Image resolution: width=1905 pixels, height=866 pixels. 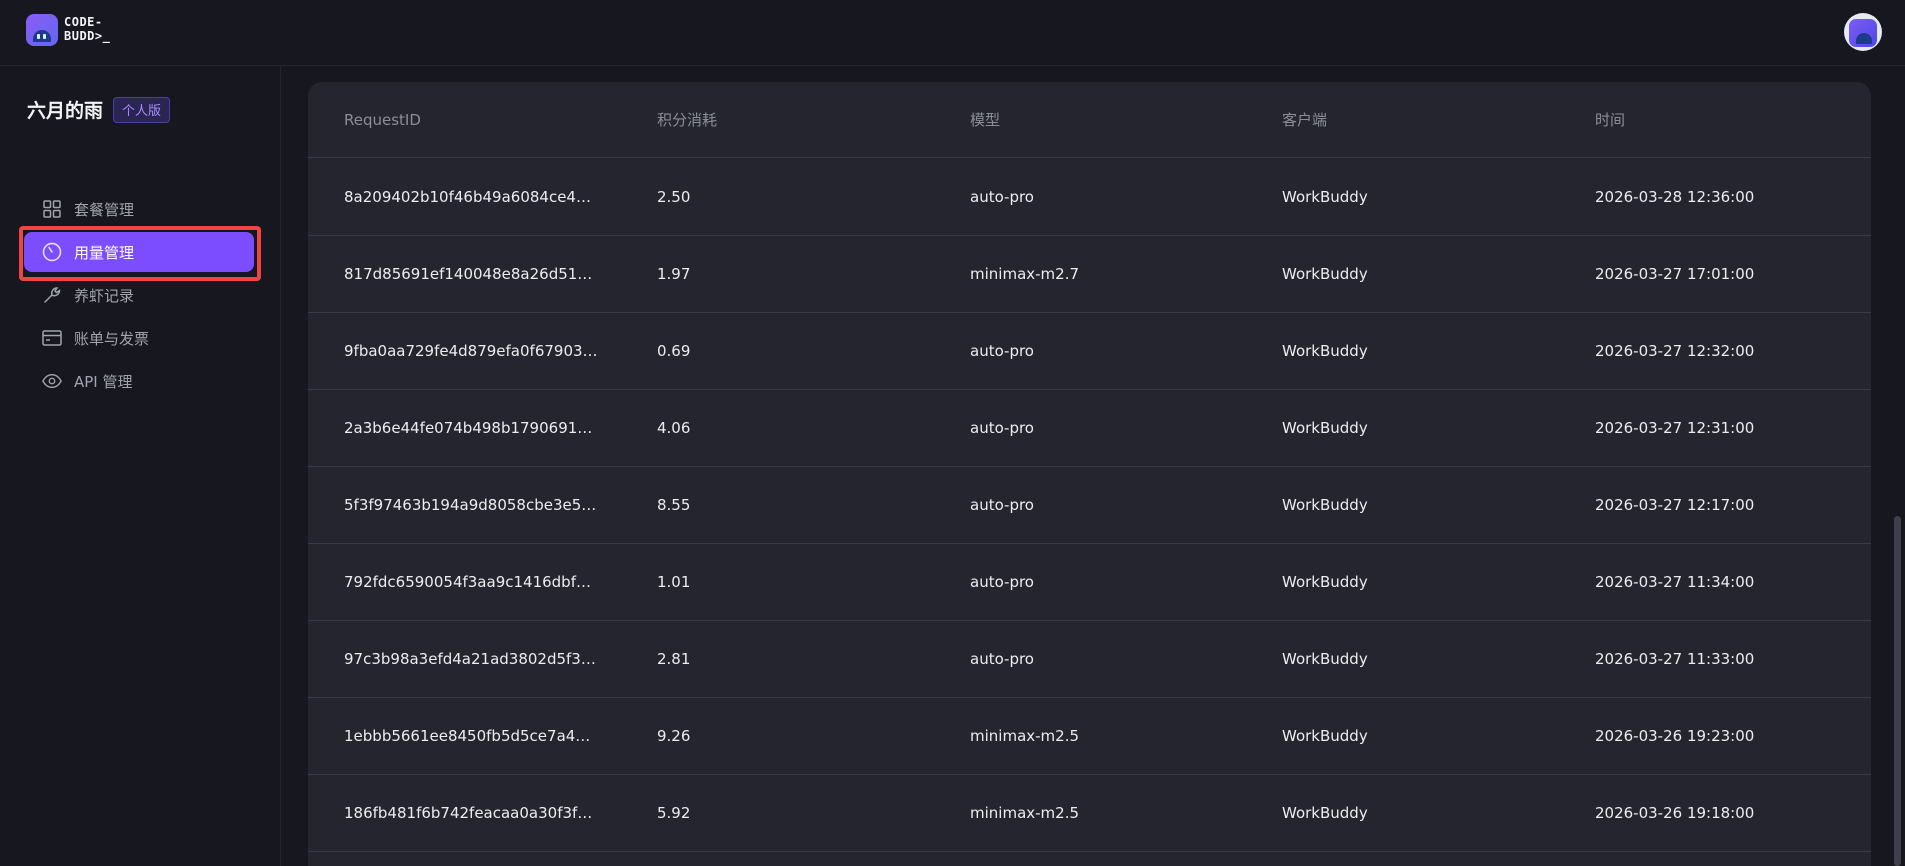 I want to click on column-header-model: 模型, so click(x=985, y=119).